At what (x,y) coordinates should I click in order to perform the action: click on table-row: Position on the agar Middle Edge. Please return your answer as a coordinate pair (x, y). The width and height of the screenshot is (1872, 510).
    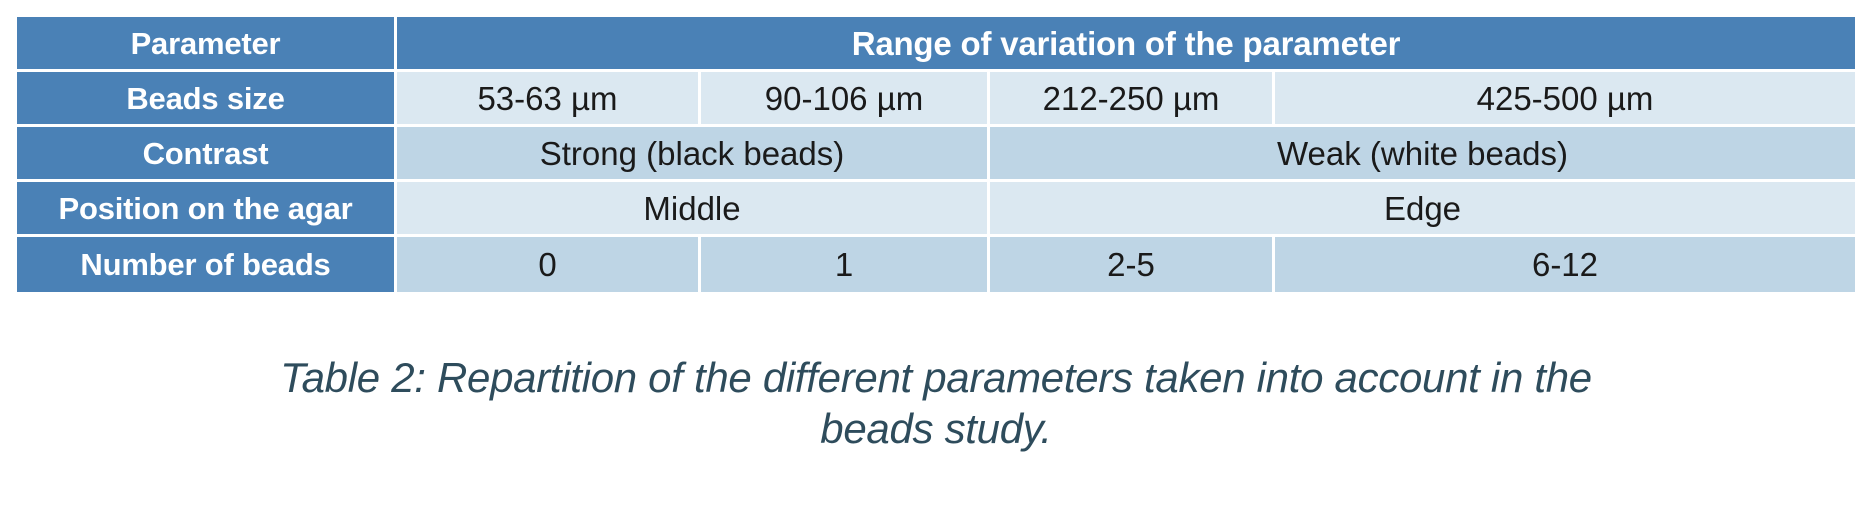
    Looking at the image, I should click on (936, 209).